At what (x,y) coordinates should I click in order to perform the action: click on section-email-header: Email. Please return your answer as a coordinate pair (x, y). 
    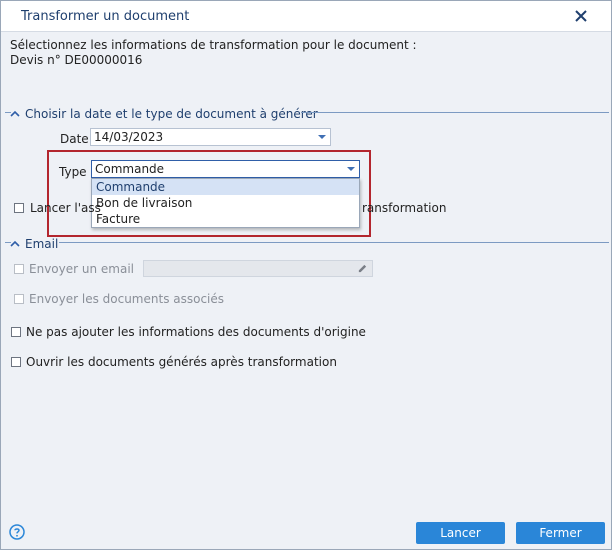
    Looking at the image, I should click on (33, 244).